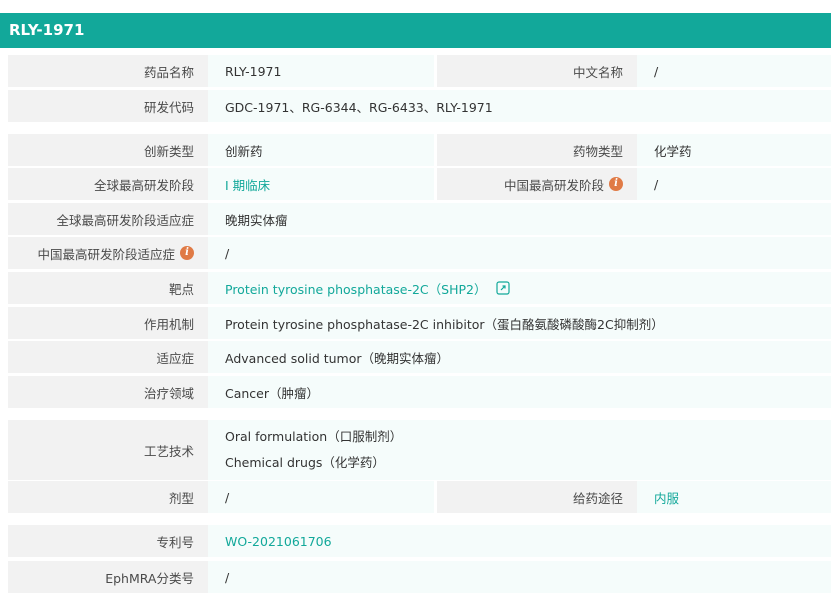 The width and height of the screenshot is (831, 601). I want to click on row-global-indication: 全球最高研发阶段适应症 晚期实体瘤, so click(419, 219).